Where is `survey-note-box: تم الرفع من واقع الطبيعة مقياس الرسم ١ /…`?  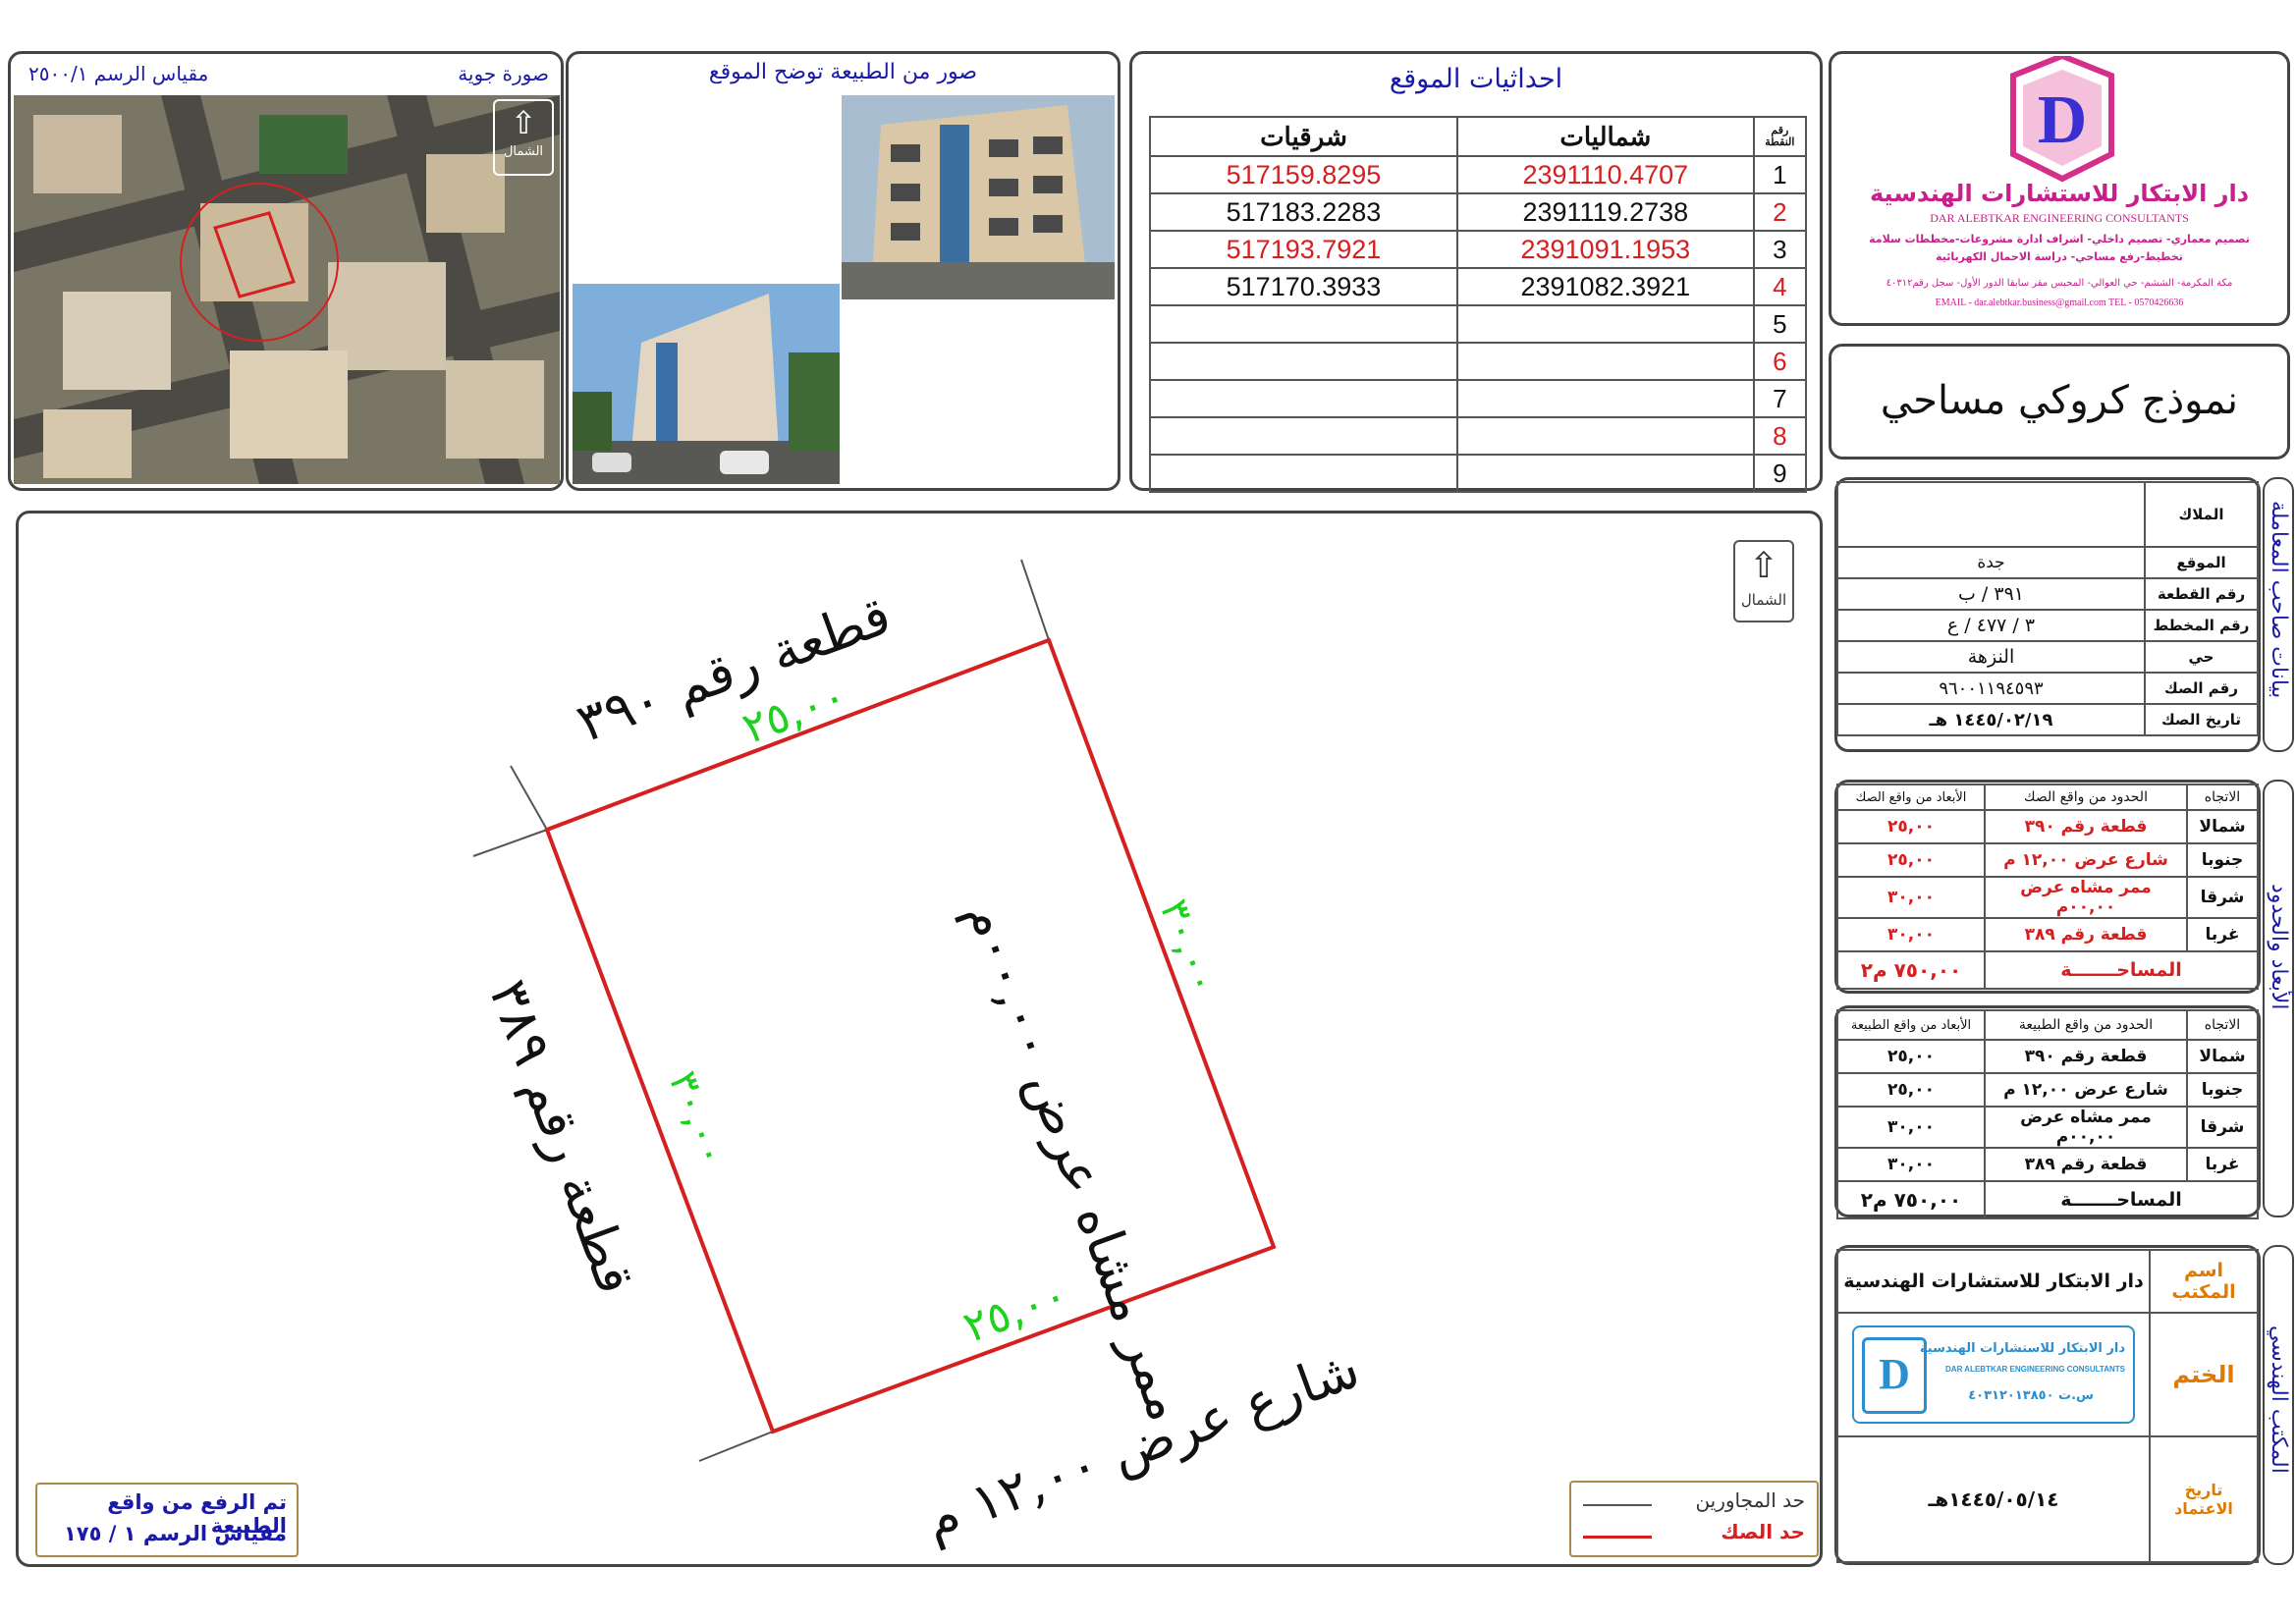
survey-note-box: تم الرفع من واقع الطبيعة مقياس الرسم ١ /… is located at coordinates (167, 1520).